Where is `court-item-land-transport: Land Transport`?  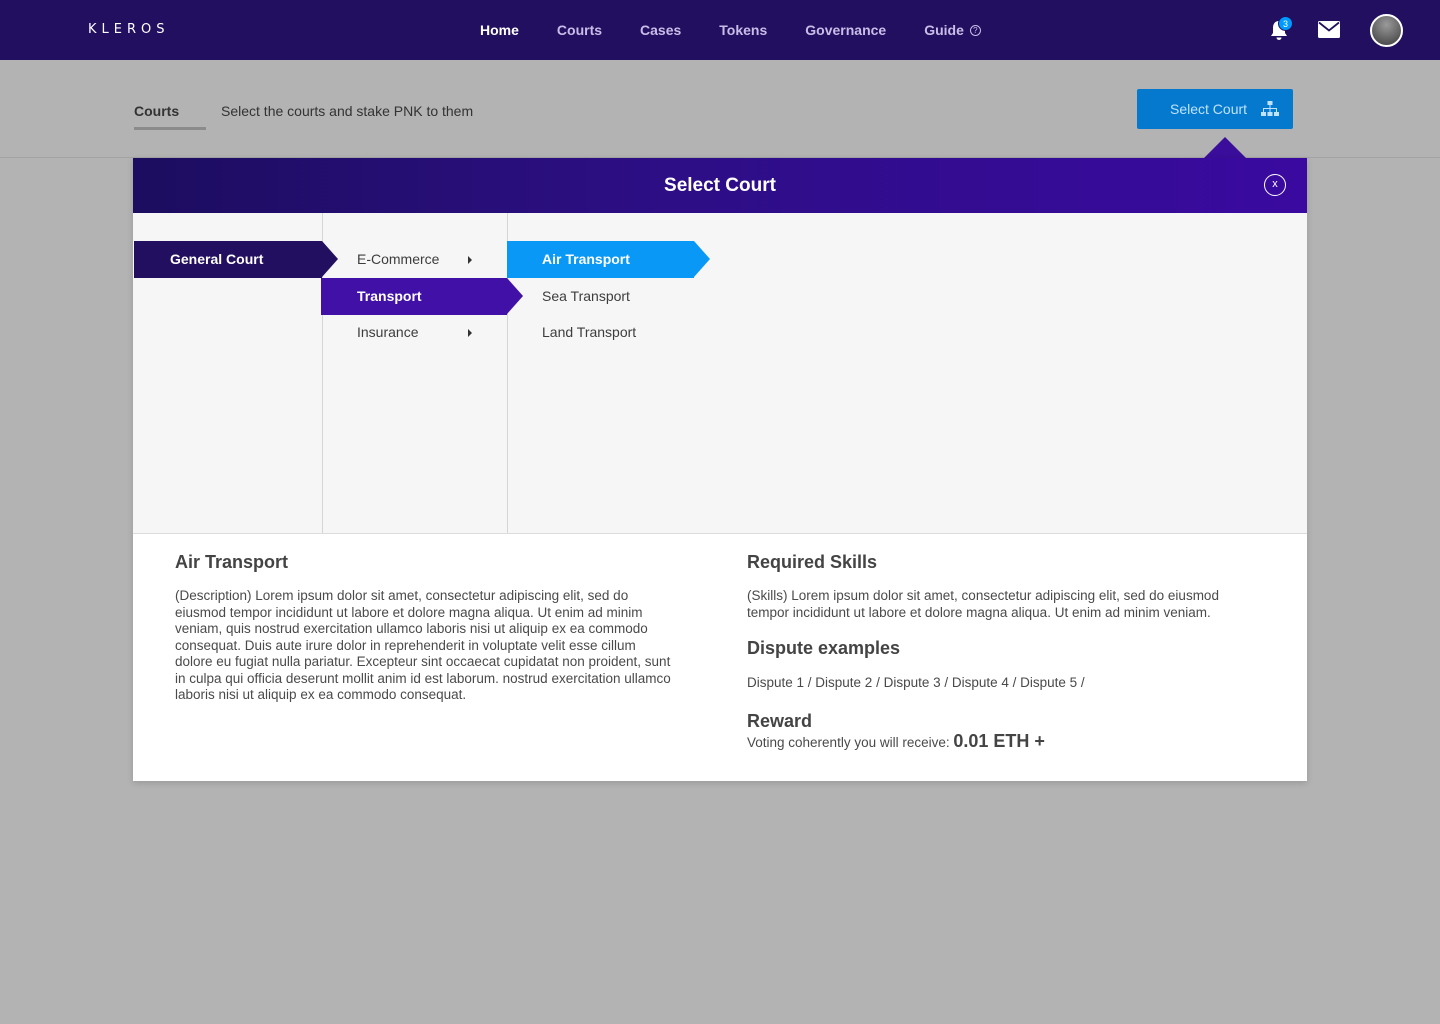
court-item-land-transport: Land Transport is located at coordinates (600, 332).